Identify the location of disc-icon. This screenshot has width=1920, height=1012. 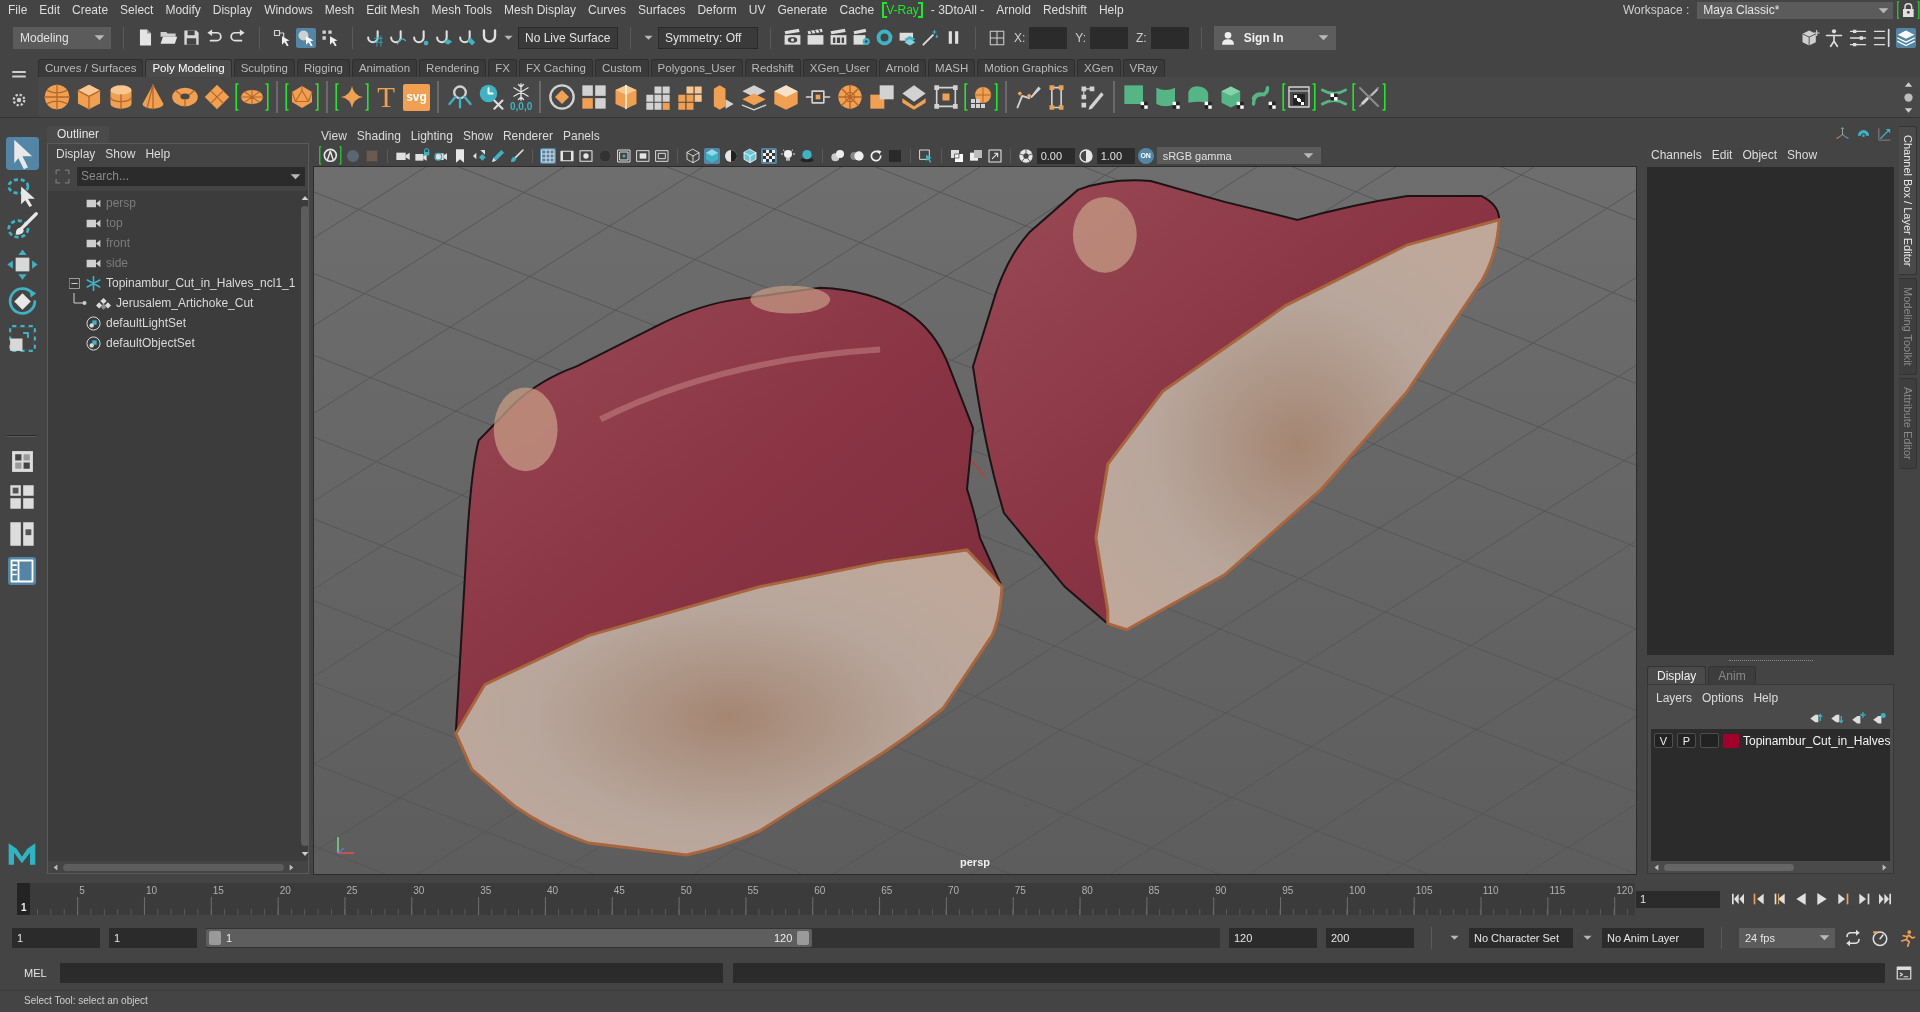
(252, 97).